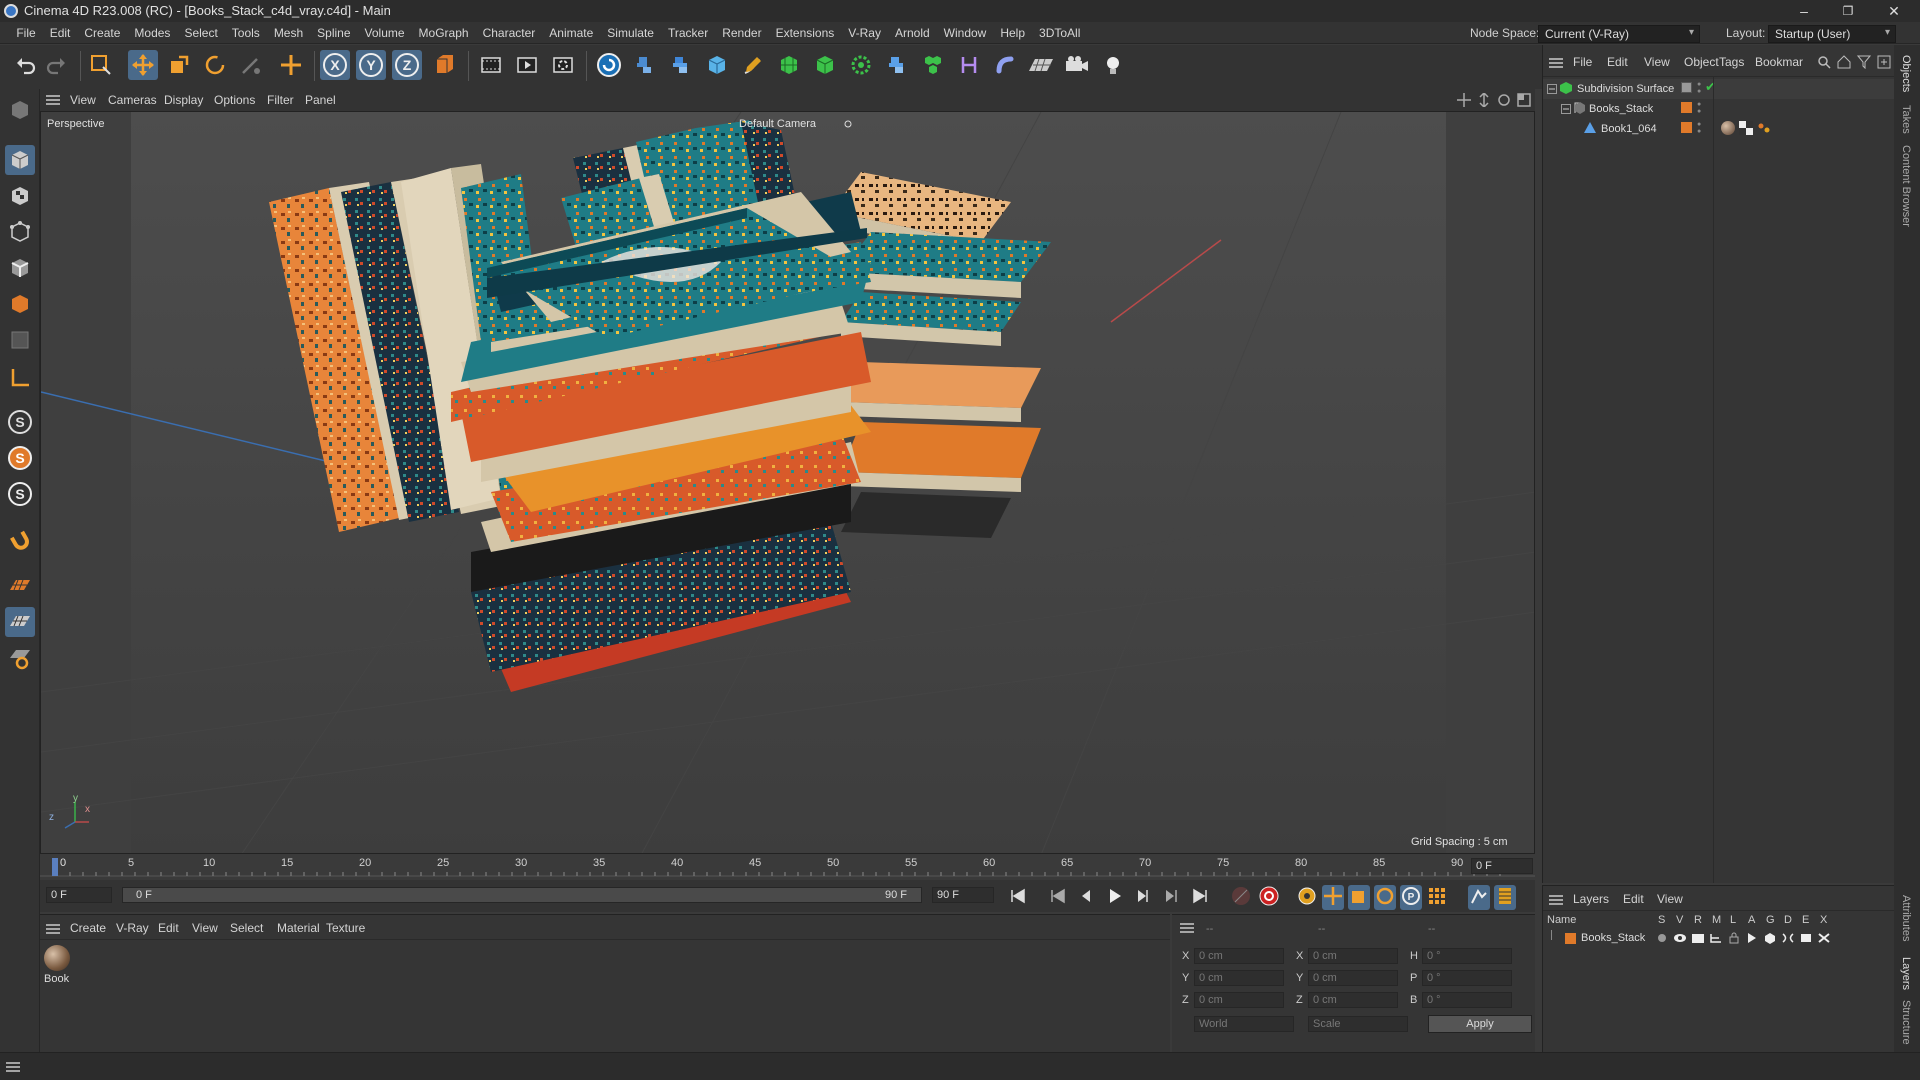  I want to click on snap-orange-icon: S, so click(20, 458).